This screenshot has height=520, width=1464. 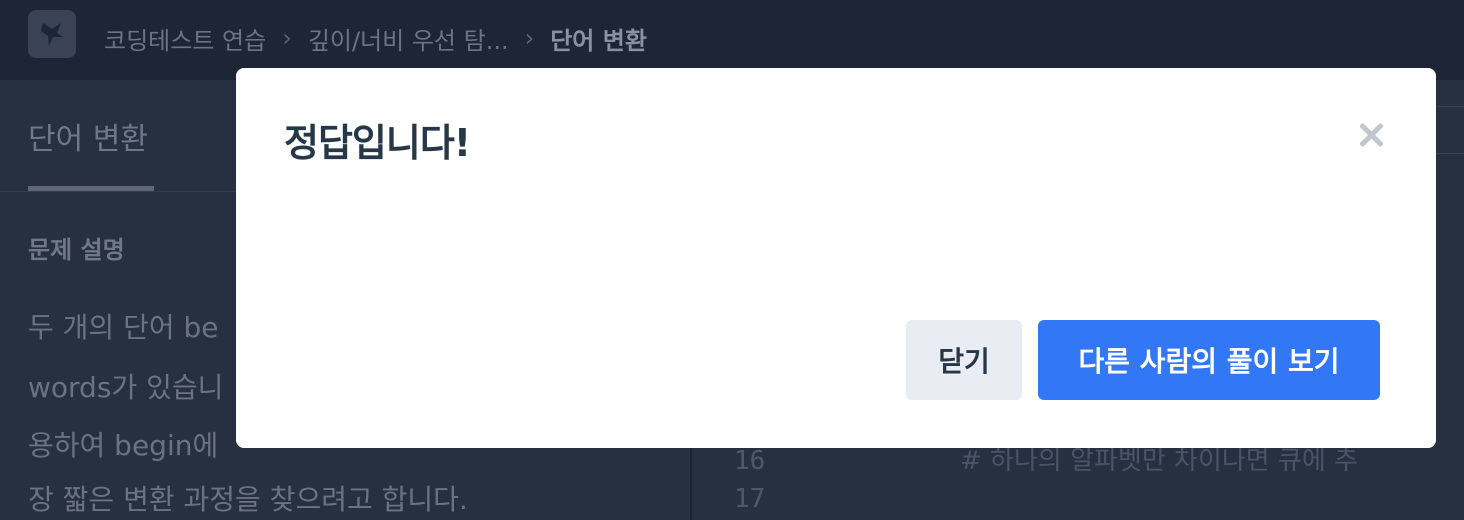 What do you see at coordinates (964, 360) in the screenshot?
I see `close-button: 닫기` at bounding box center [964, 360].